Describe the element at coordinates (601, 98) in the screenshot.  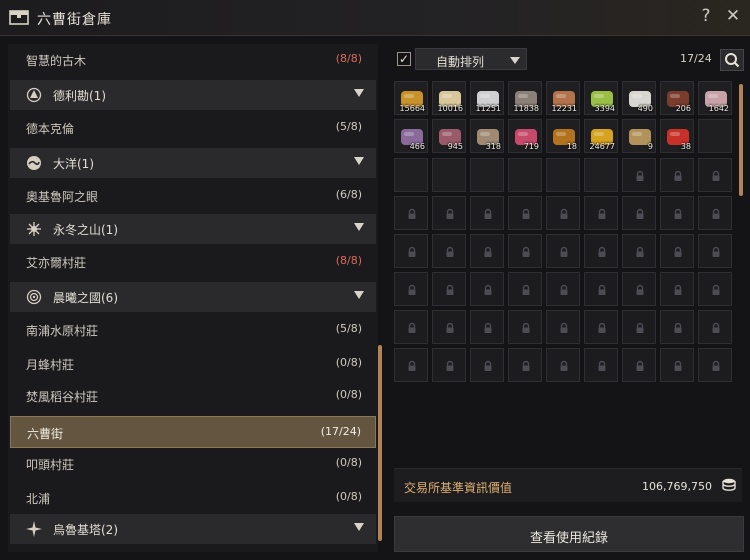
I see `item-slot: 3394` at that location.